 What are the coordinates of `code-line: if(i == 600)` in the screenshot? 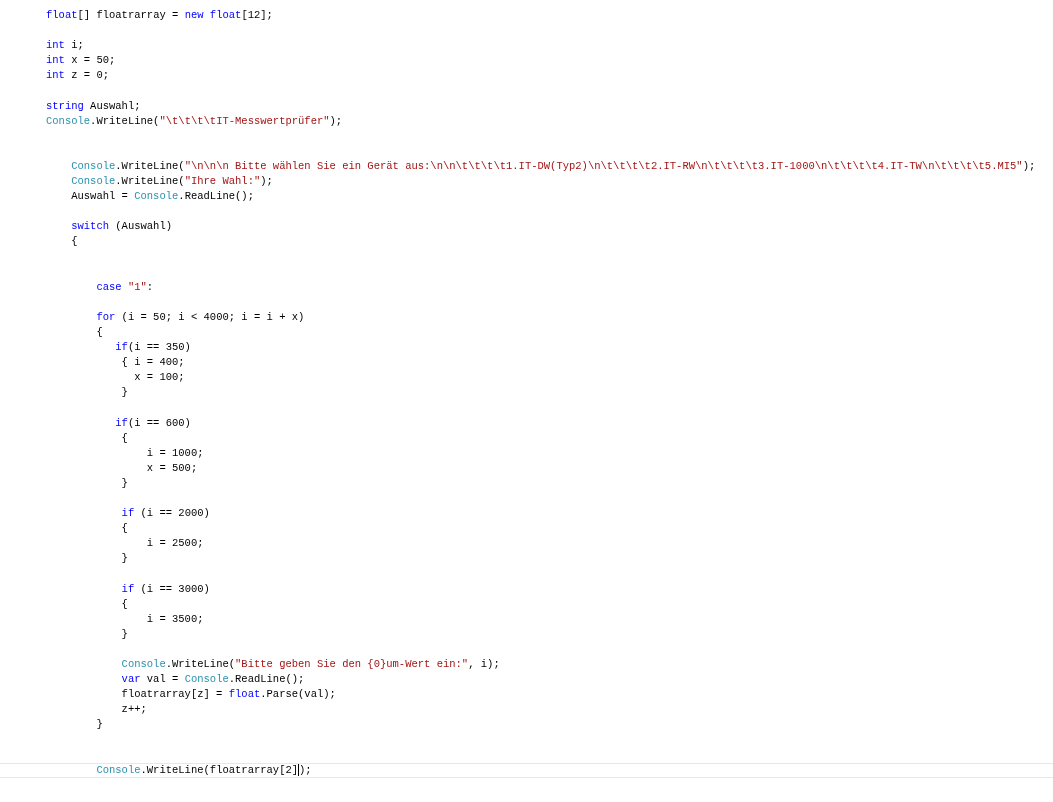 It's located at (153, 423).